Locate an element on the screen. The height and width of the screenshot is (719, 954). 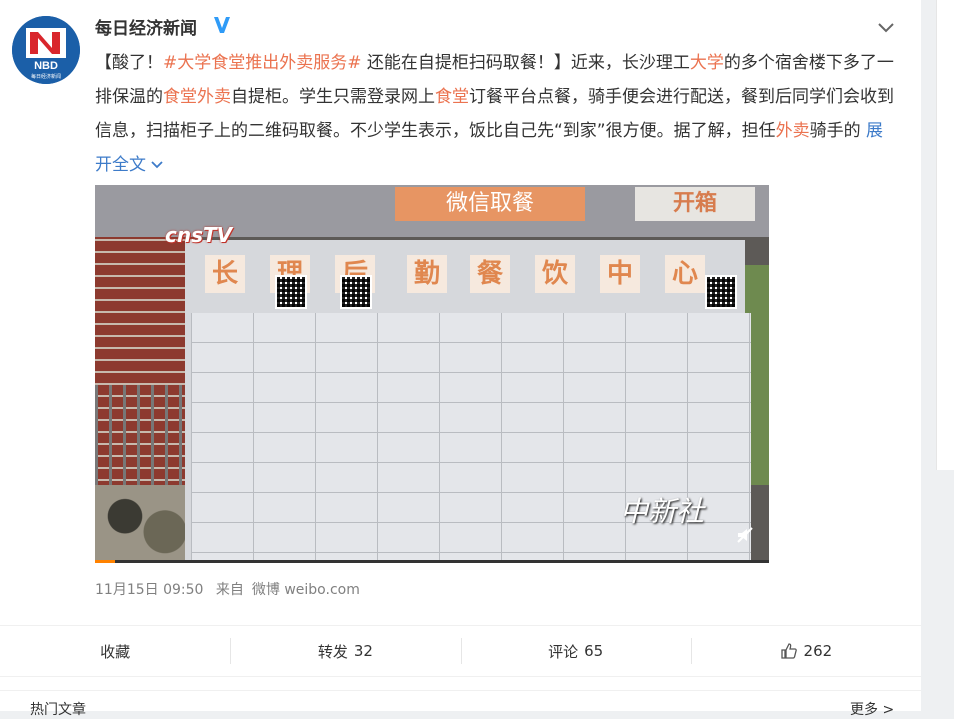
action-bar: 收藏 转发 32 评论 65 262 is located at coordinates (460, 651).